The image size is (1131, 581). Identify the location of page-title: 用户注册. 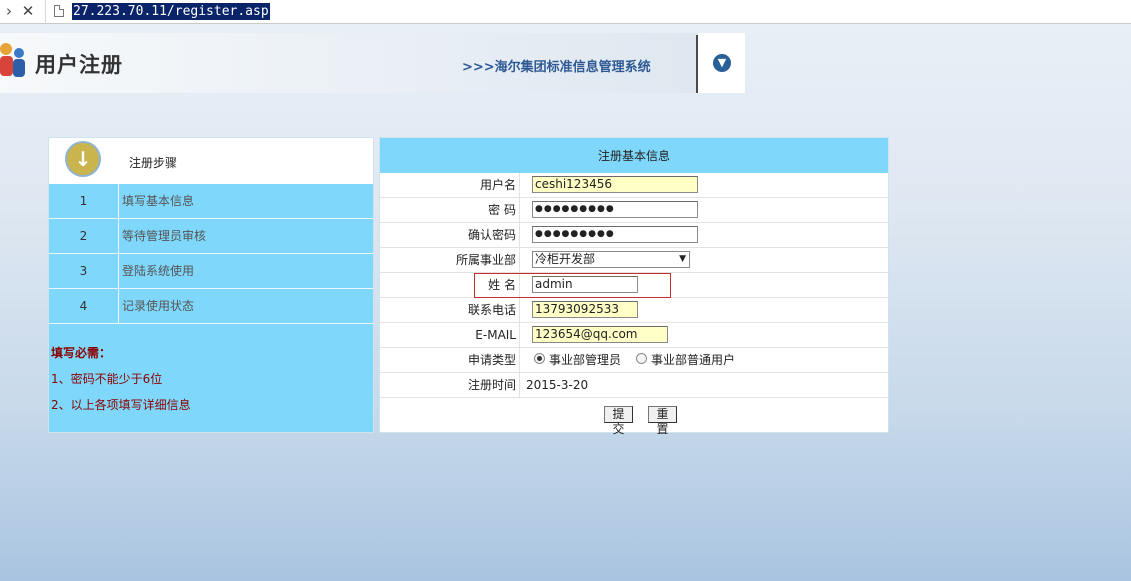
(79, 65).